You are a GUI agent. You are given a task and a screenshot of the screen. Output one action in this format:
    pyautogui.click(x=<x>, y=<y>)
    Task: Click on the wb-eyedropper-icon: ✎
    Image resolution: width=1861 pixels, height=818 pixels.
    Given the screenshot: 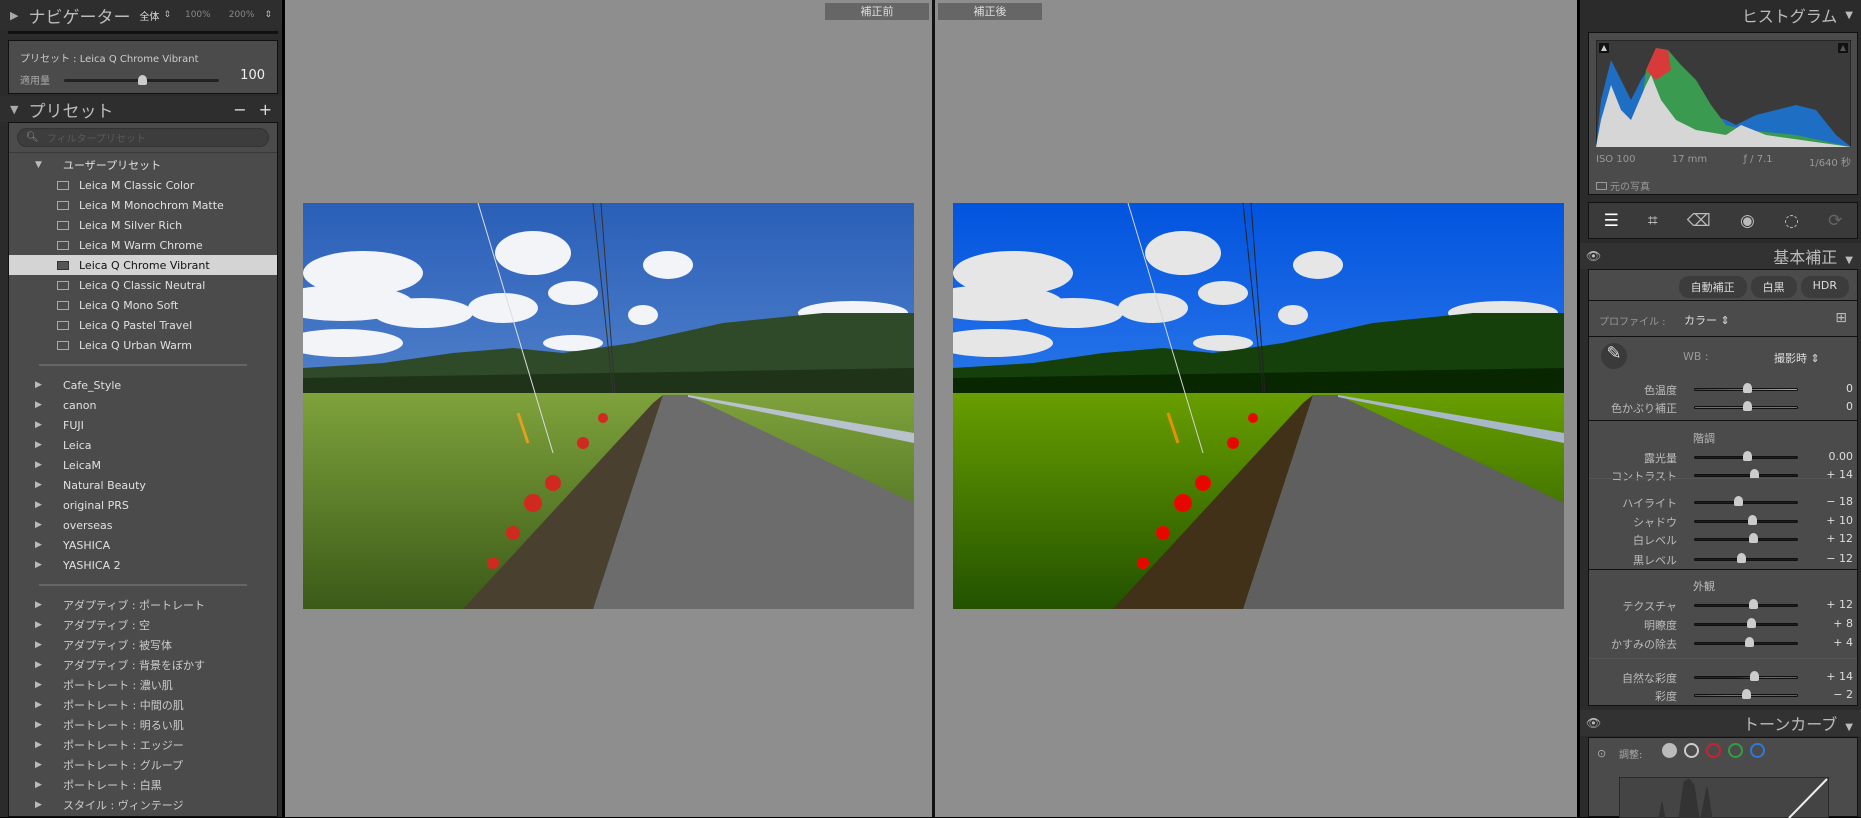 What is the action you would take?
    pyautogui.click(x=1614, y=356)
    